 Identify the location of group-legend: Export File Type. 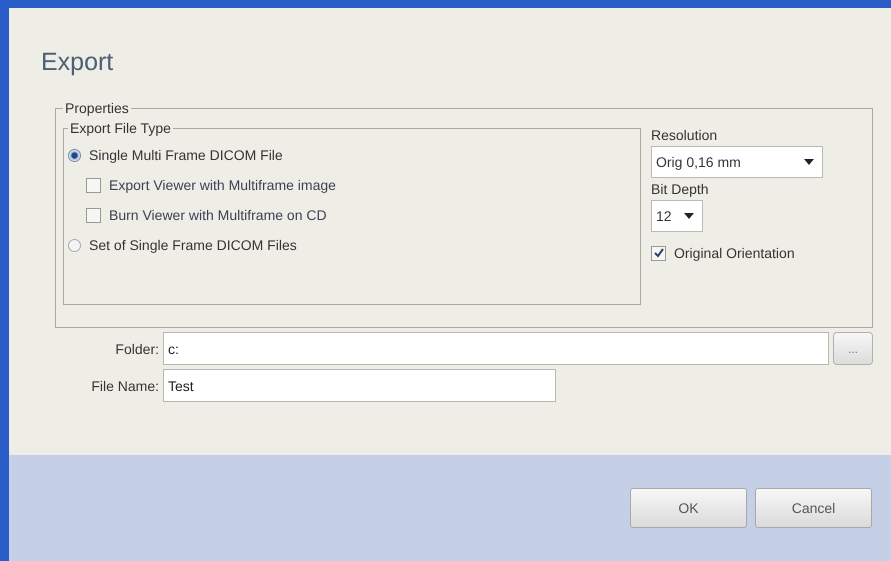
(120, 128).